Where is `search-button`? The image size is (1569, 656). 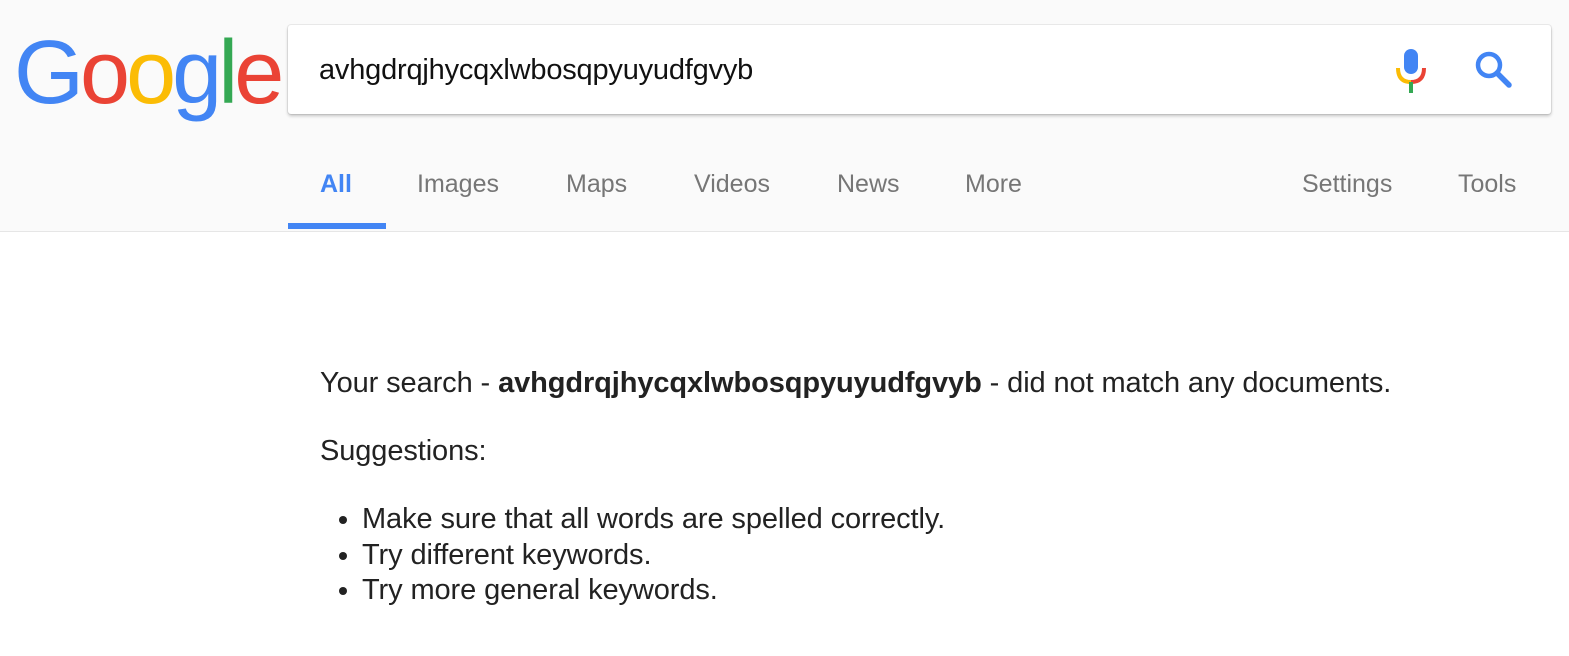
search-button is located at coordinates (1494, 70).